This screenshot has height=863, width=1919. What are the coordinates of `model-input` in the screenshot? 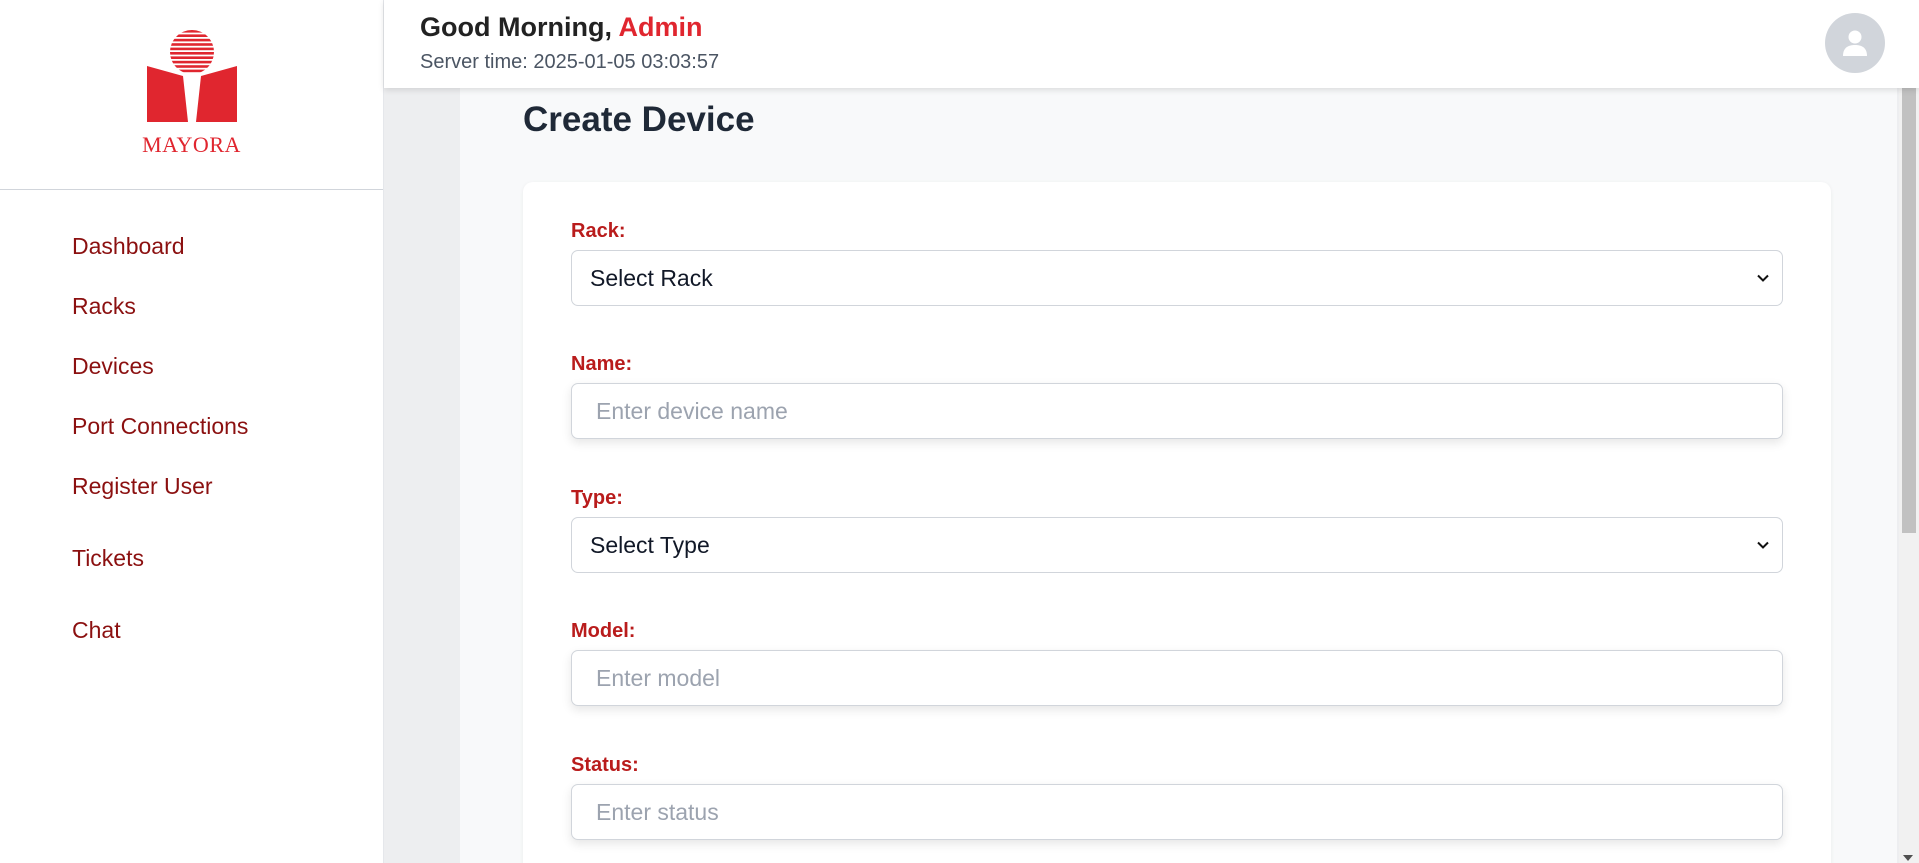 It's located at (1177, 678).